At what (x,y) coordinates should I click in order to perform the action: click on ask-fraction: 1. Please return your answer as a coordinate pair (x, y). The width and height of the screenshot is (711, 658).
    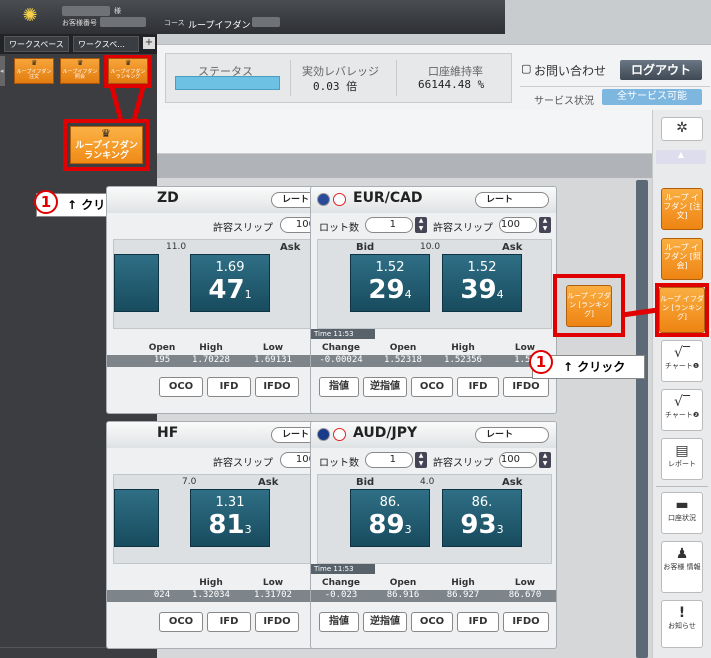
    Looking at the image, I should click on (248, 294).